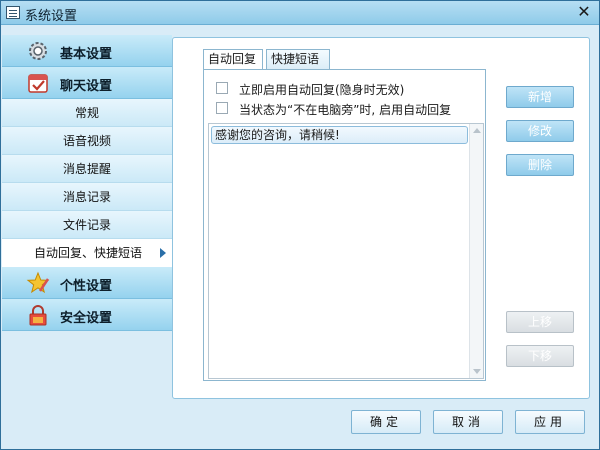 Image resolution: width=600 pixels, height=450 pixels. Describe the element at coordinates (468, 422) in the screenshot. I see `cancel-button: 取消` at that location.